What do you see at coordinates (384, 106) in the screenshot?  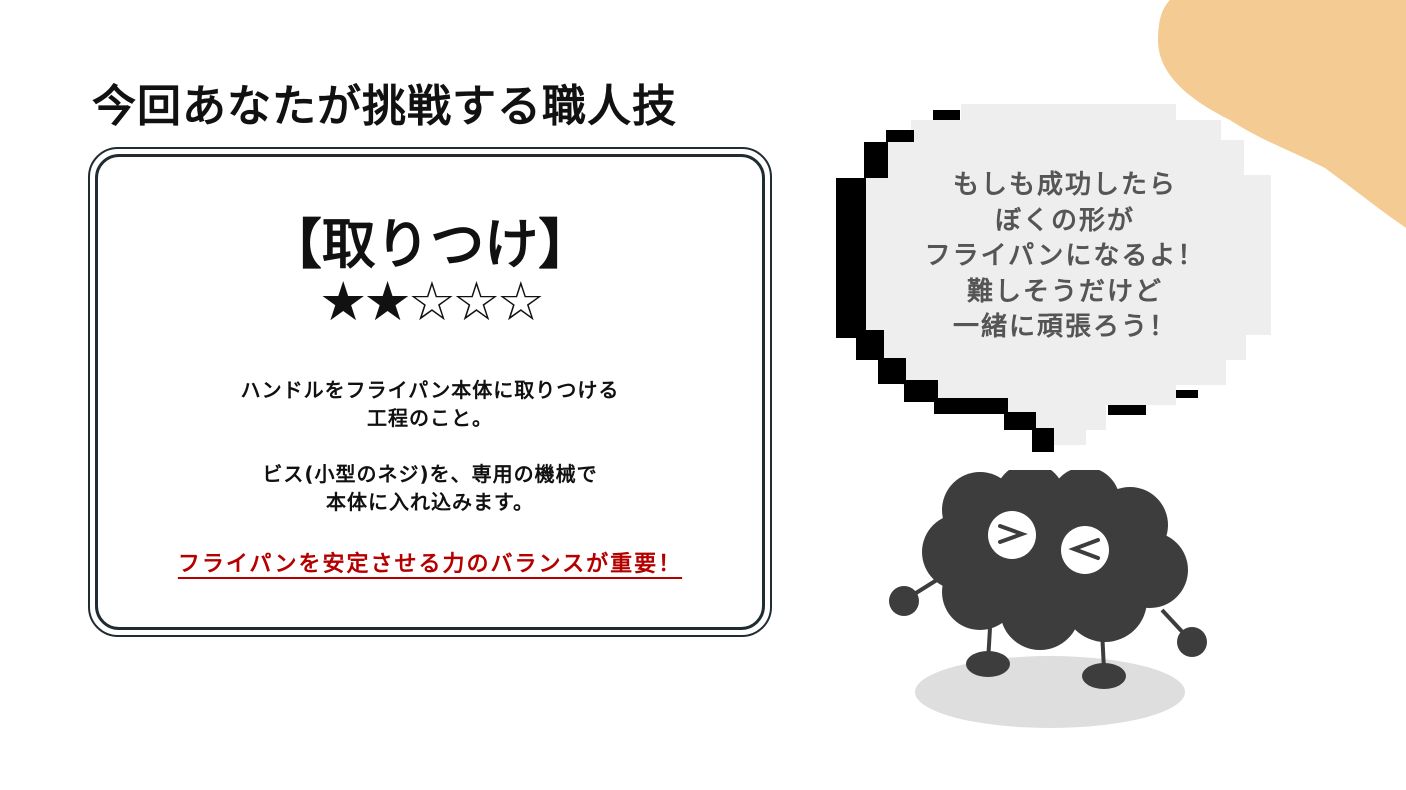 I see `page-title: 今回あなたが挑戦する職人技` at bounding box center [384, 106].